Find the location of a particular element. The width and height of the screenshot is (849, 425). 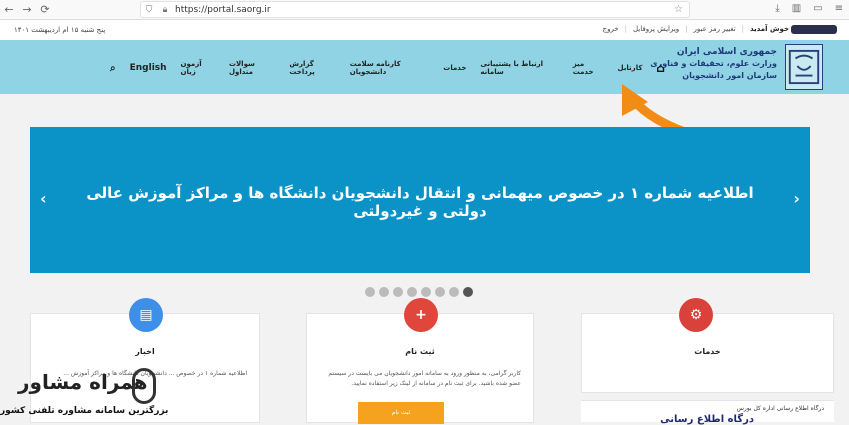

home-icon: ⌂ is located at coordinates (660, 68).